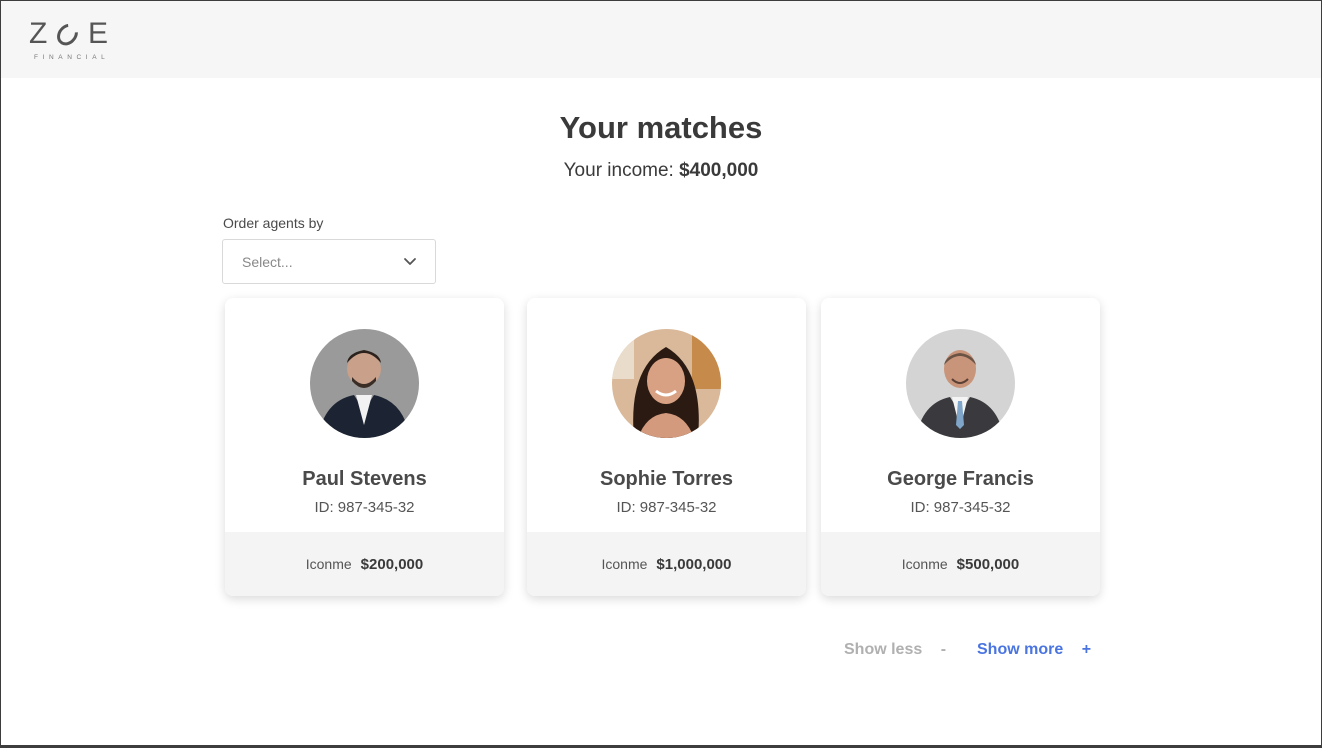 This screenshot has width=1322, height=748. I want to click on chevron-down-icon, so click(410, 261).